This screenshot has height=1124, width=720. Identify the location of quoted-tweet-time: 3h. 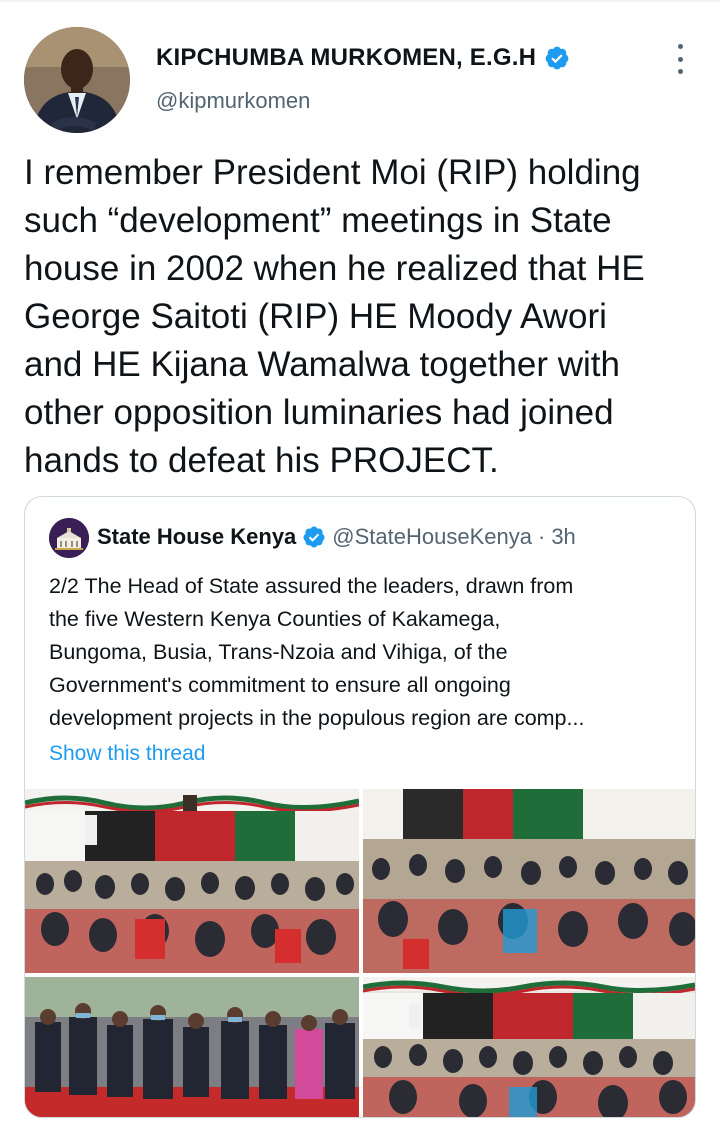
(563, 537).